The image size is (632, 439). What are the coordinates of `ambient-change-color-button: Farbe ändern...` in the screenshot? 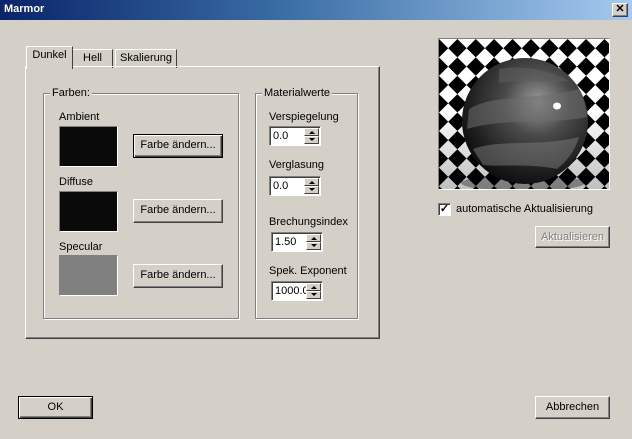 It's located at (178, 146).